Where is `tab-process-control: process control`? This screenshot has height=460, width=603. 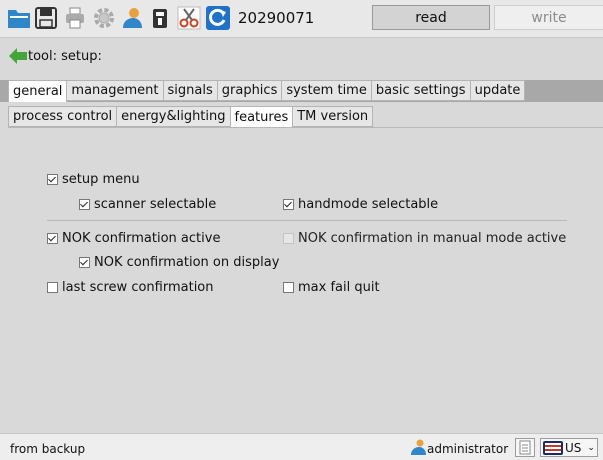
tab-process-control: process control is located at coordinates (63, 116).